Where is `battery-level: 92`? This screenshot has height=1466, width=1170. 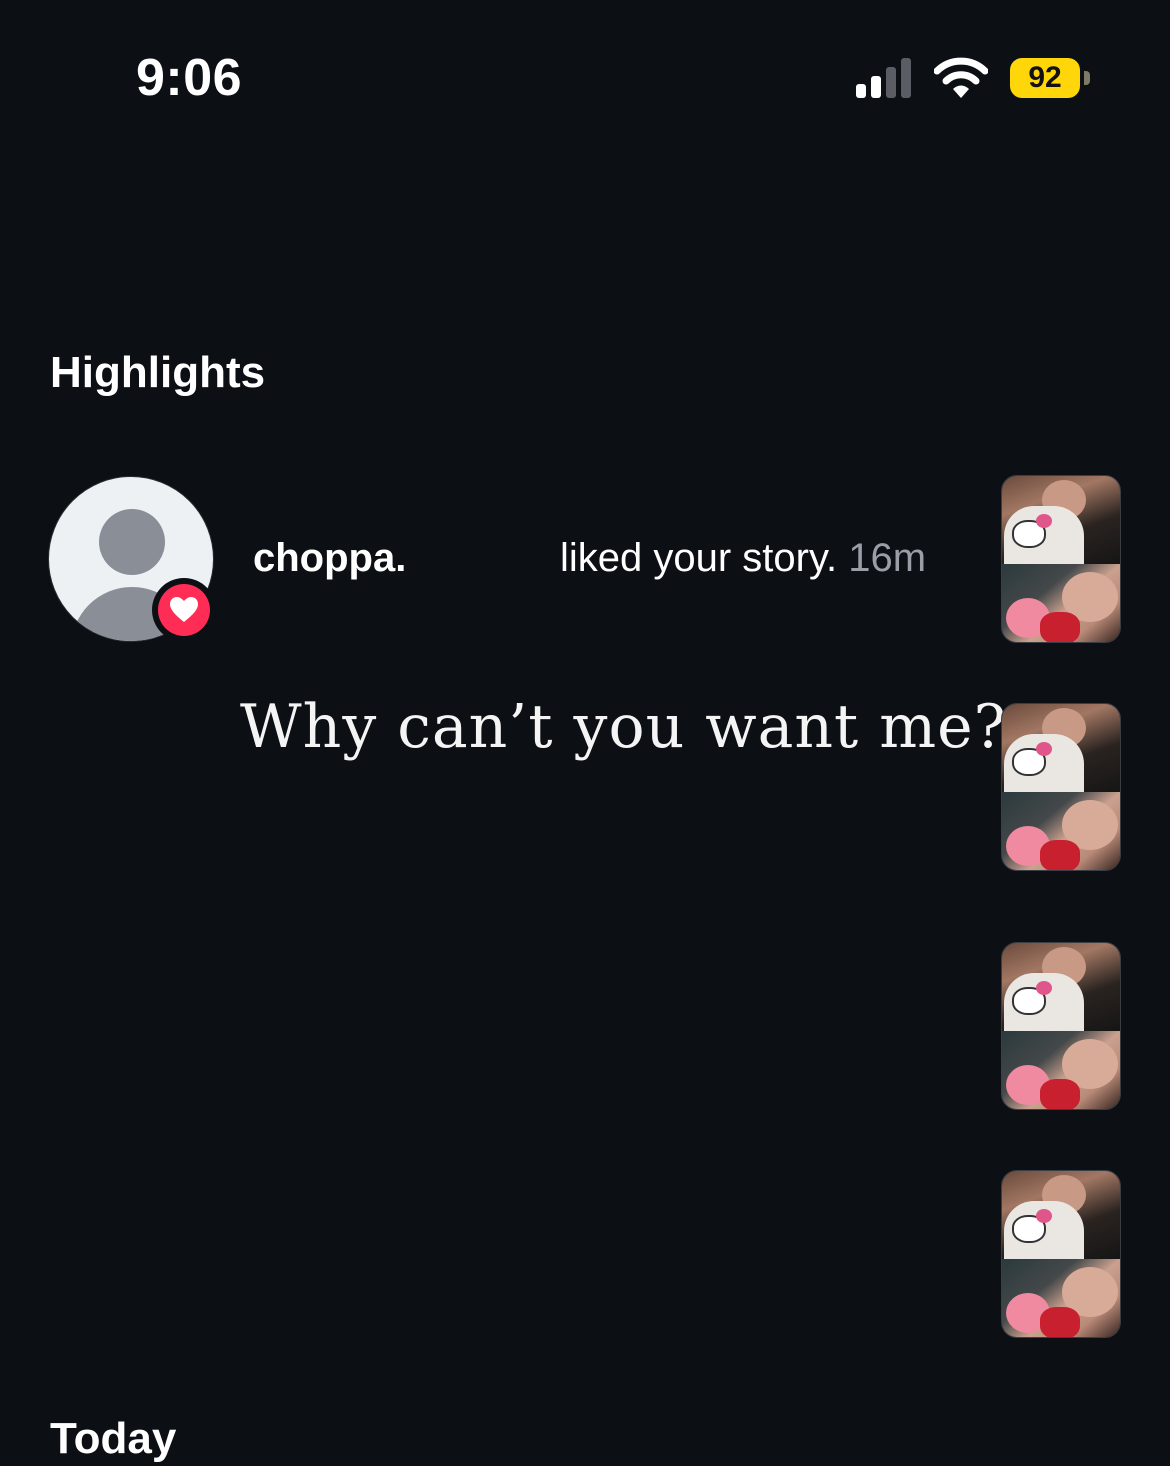 battery-level: 92 is located at coordinates (1045, 78).